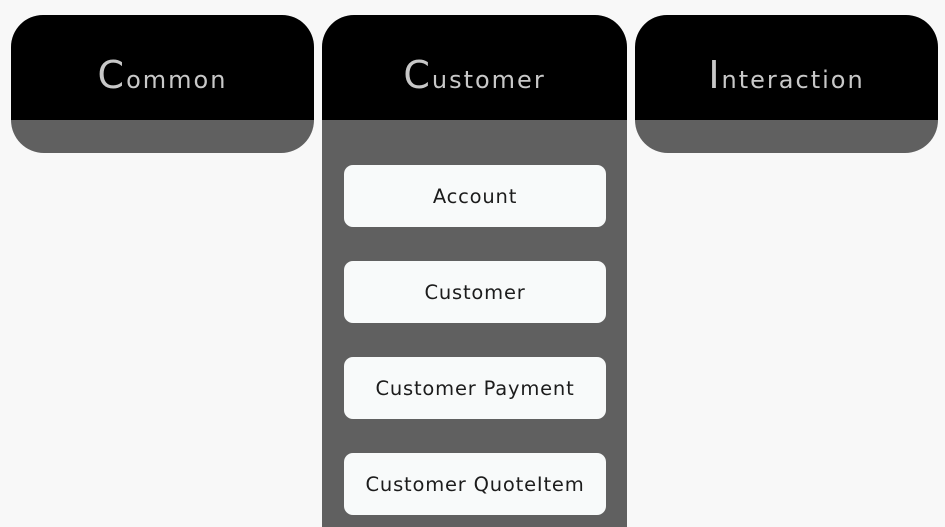 The width and height of the screenshot is (945, 527). Describe the element at coordinates (474, 74) in the screenshot. I see `tab-customer-label: Customer` at that location.